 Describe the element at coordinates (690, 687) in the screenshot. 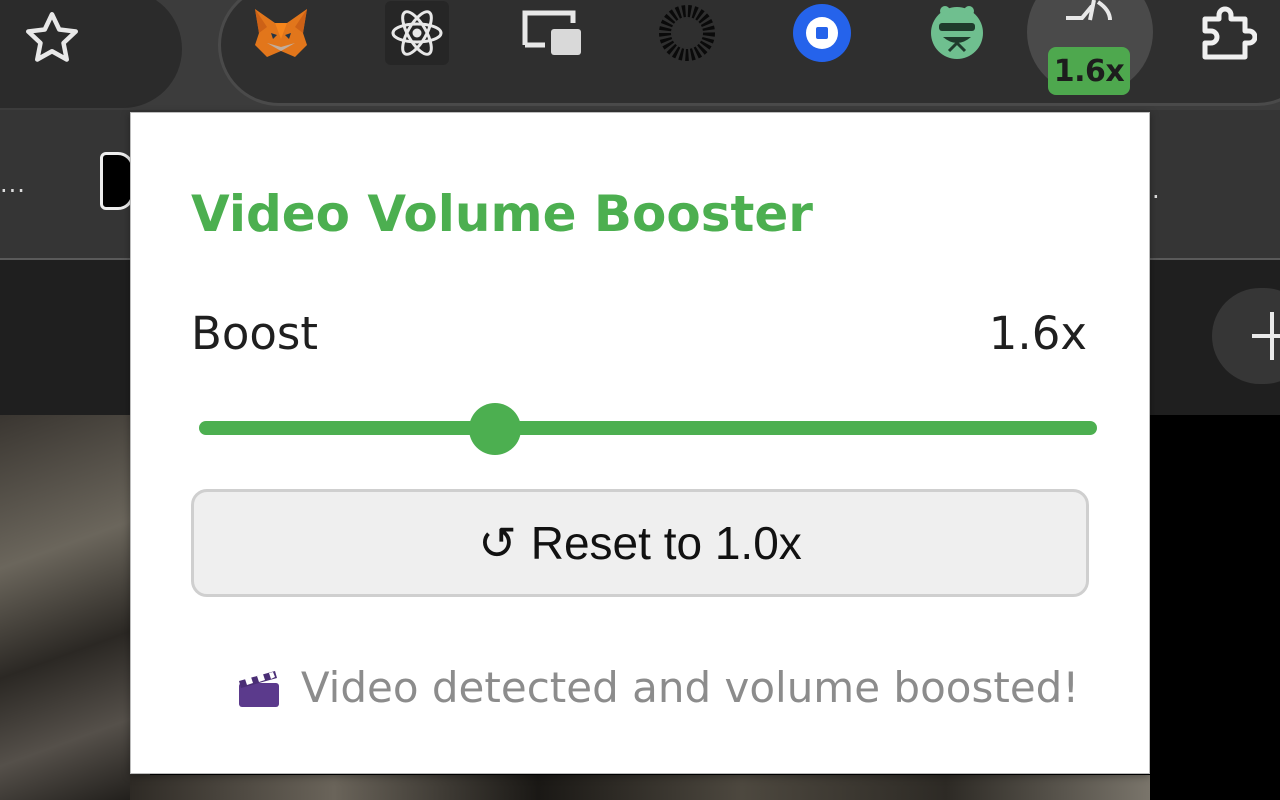

I see `status-text: Video detected and volume boosted!` at that location.